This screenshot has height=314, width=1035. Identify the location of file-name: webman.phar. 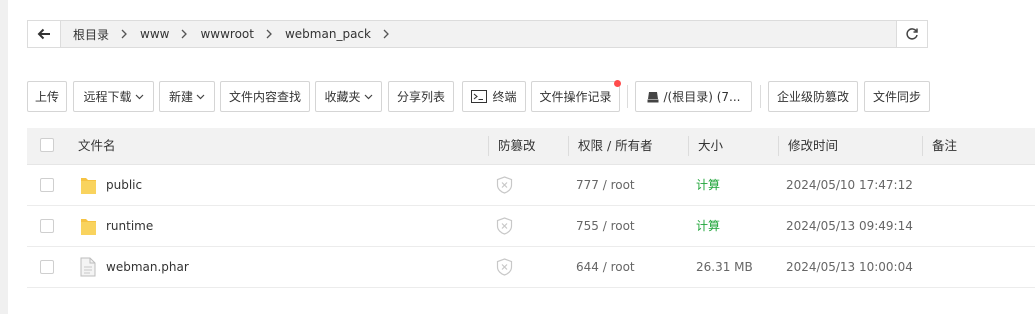
(147, 267).